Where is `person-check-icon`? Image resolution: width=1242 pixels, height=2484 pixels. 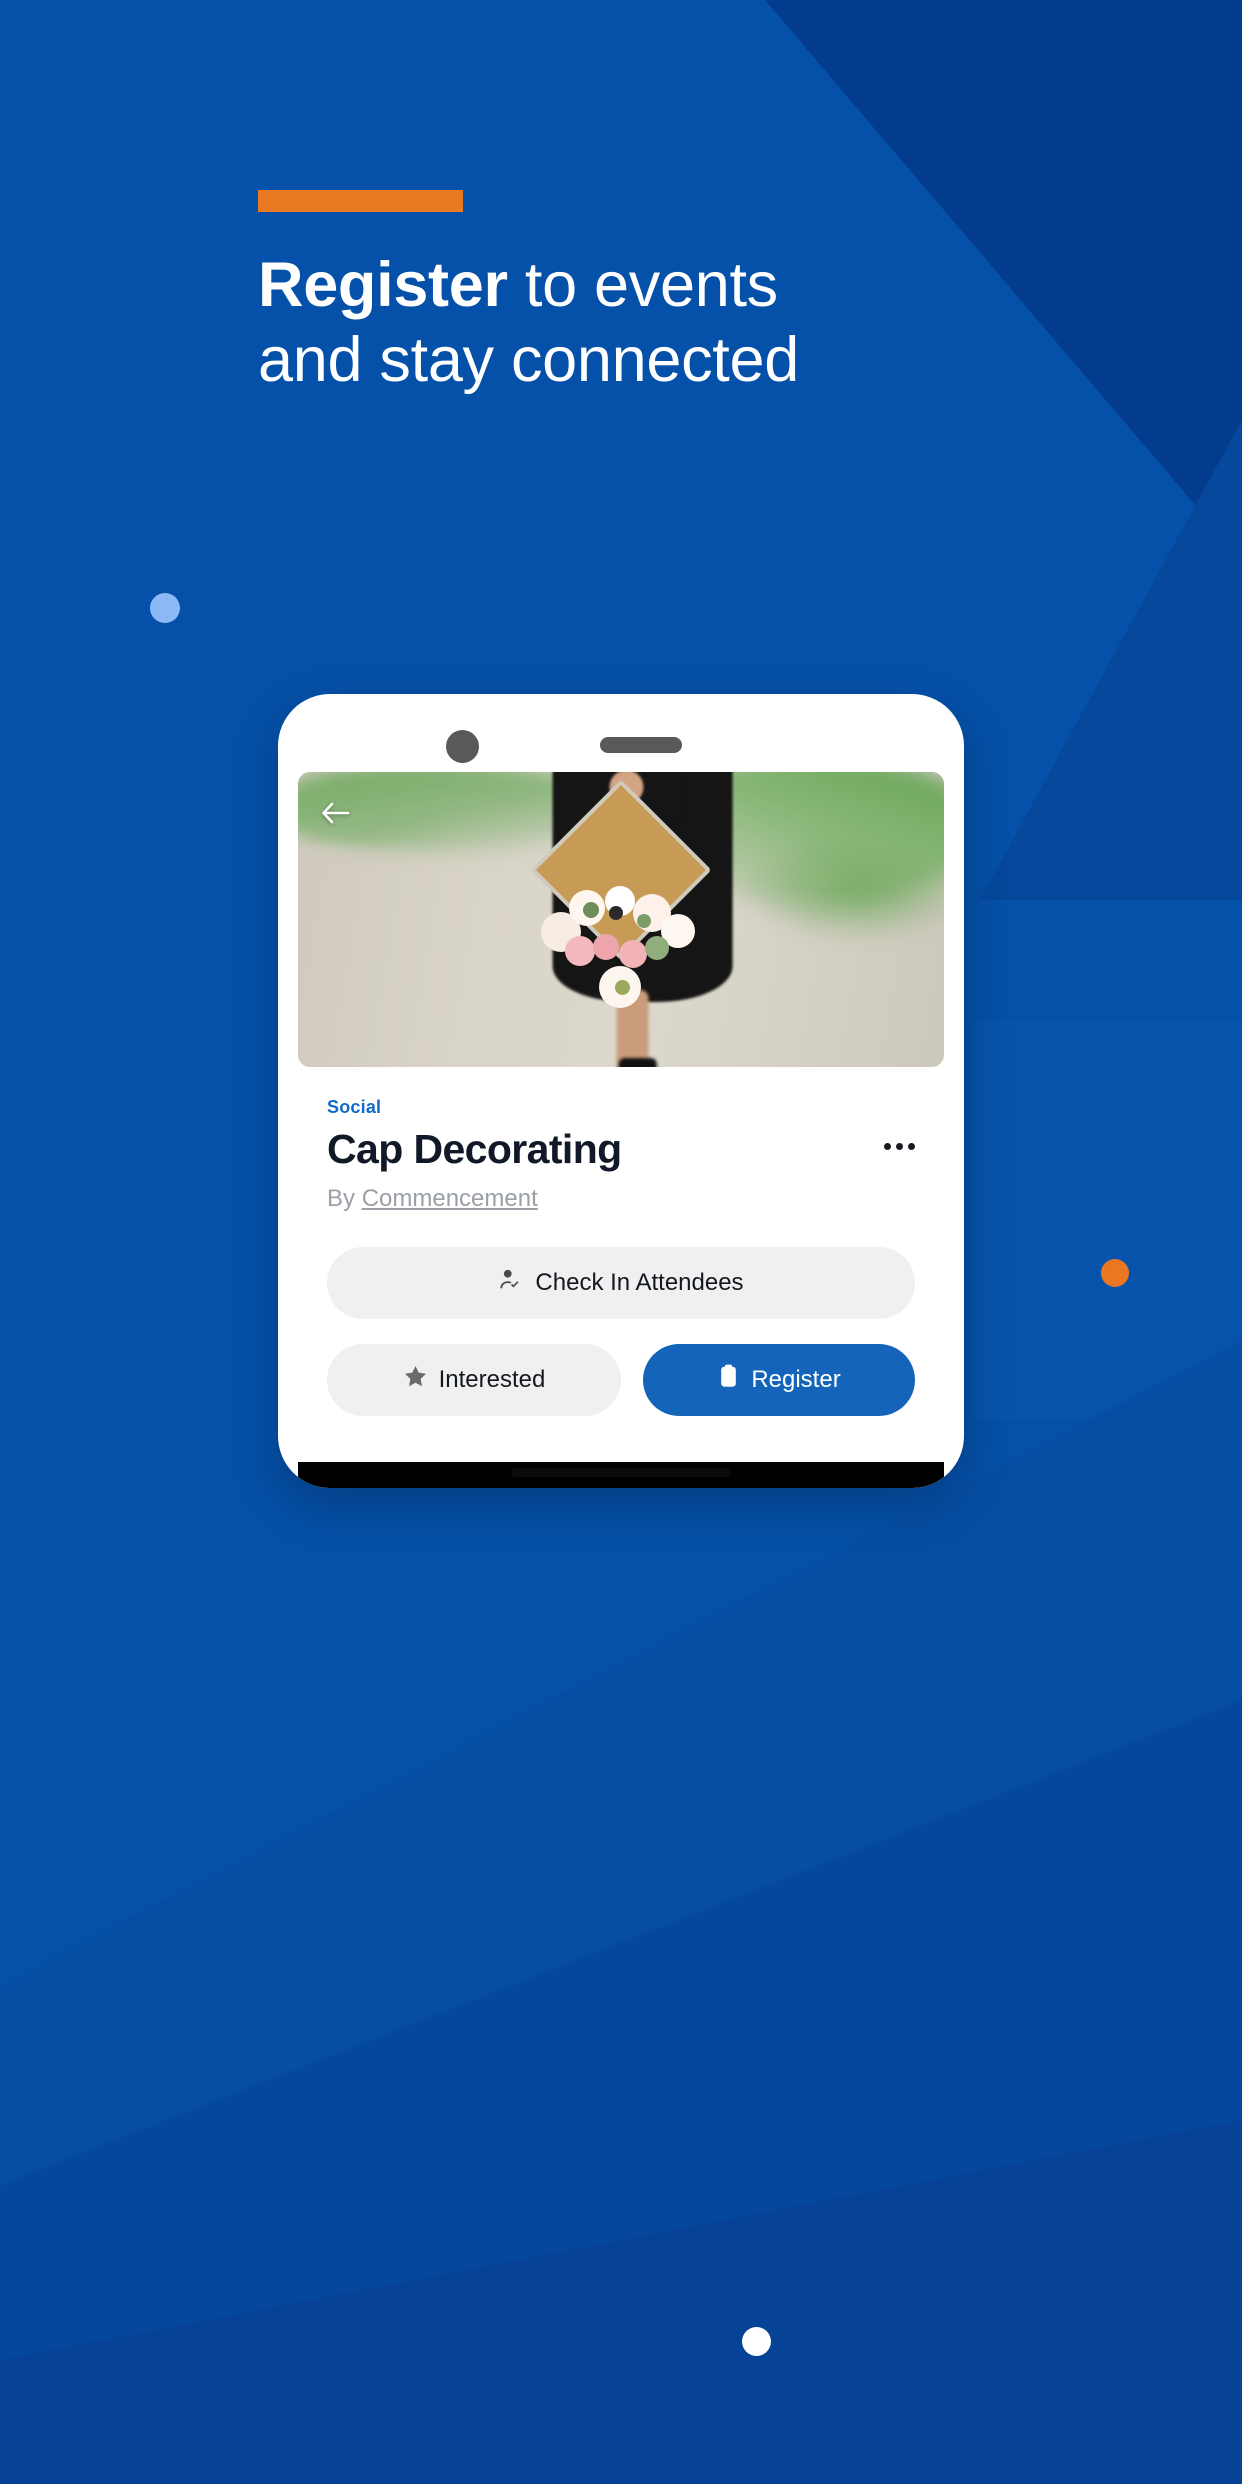
person-check-icon is located at coordinates (511, 1283).